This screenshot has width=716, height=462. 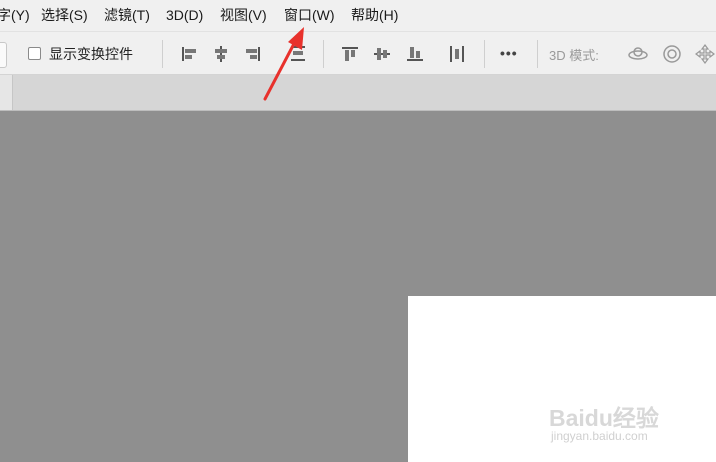 I want to click on more-options-button: •••, so click(x=509, y=53).